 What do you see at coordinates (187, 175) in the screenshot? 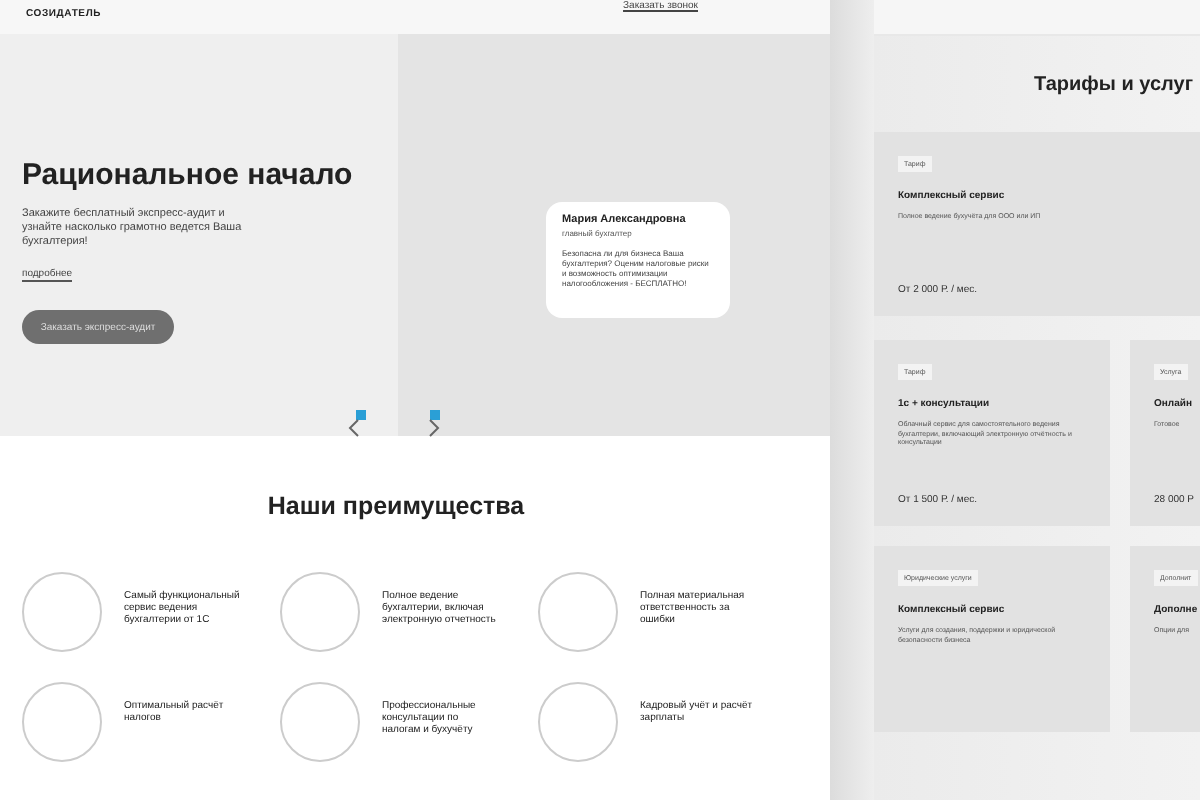
I see `hero-title: Рациональное начало` at bounding box center [187, 175].